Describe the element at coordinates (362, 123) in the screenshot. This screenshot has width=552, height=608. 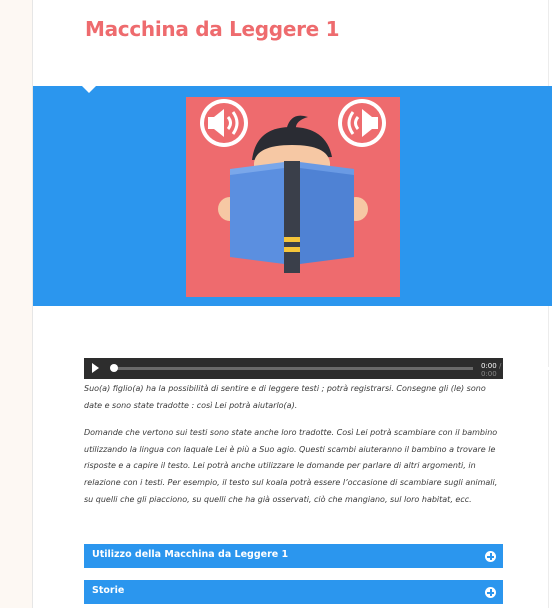
I see `speaker-right-icon` at that location.